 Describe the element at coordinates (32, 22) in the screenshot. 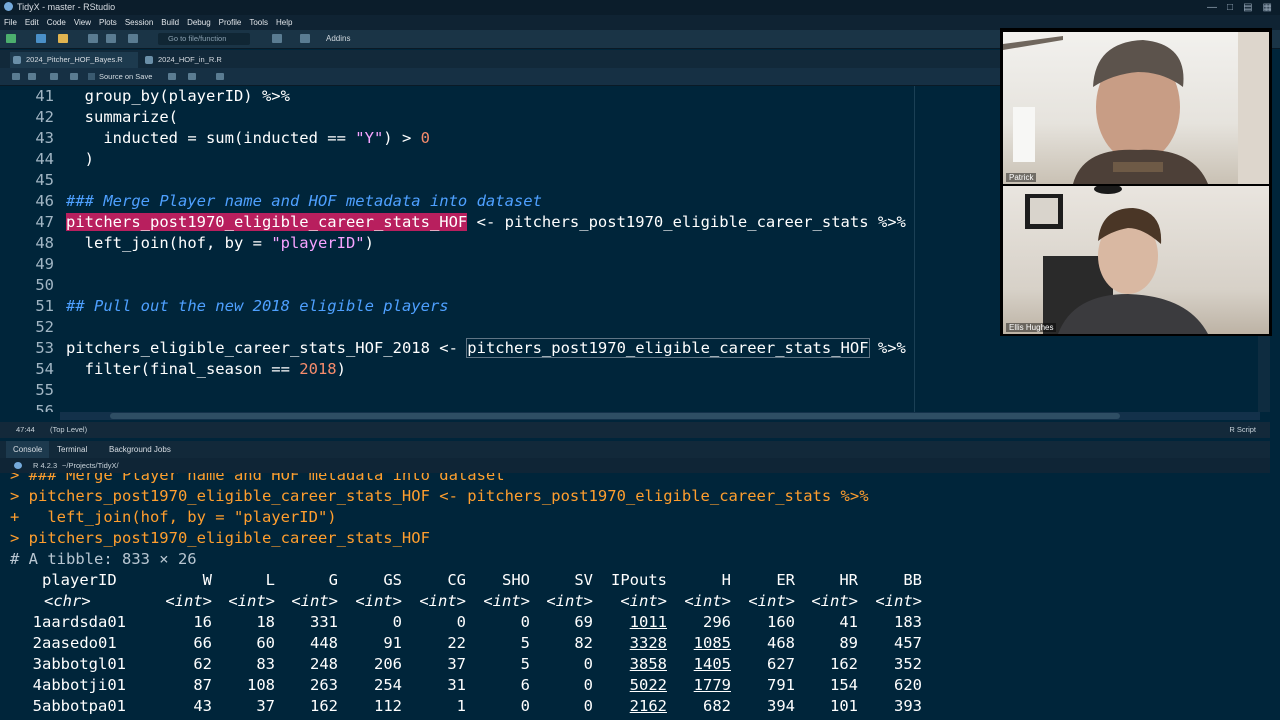

I see `menu-edit: Edit` at that location.